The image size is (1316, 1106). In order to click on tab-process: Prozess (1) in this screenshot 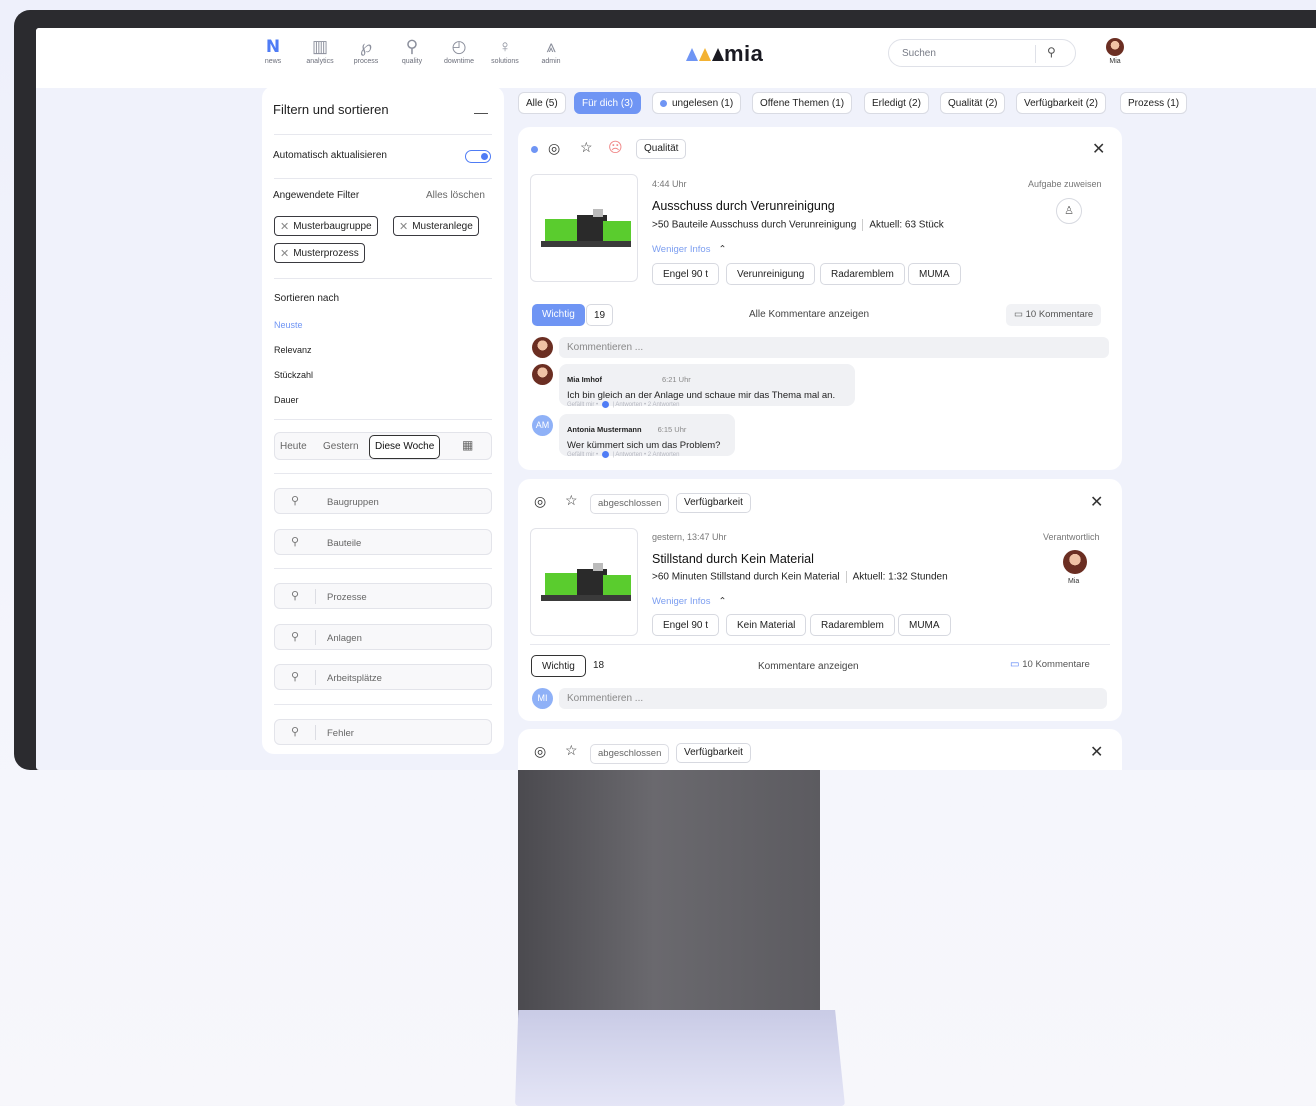, I will do `click(1154, 103)`.